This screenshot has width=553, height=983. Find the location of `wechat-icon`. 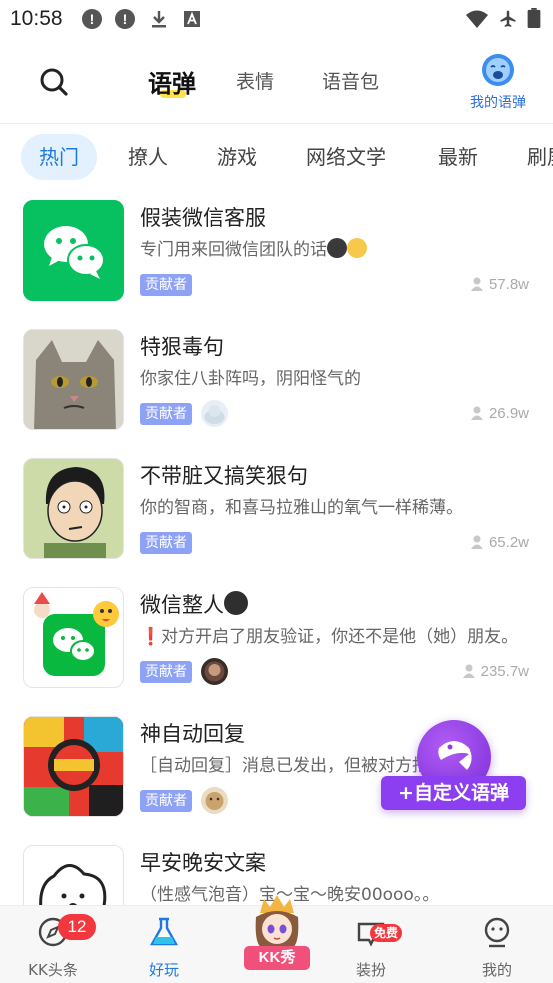

wechat-icon is located at coordinates (74, 252).